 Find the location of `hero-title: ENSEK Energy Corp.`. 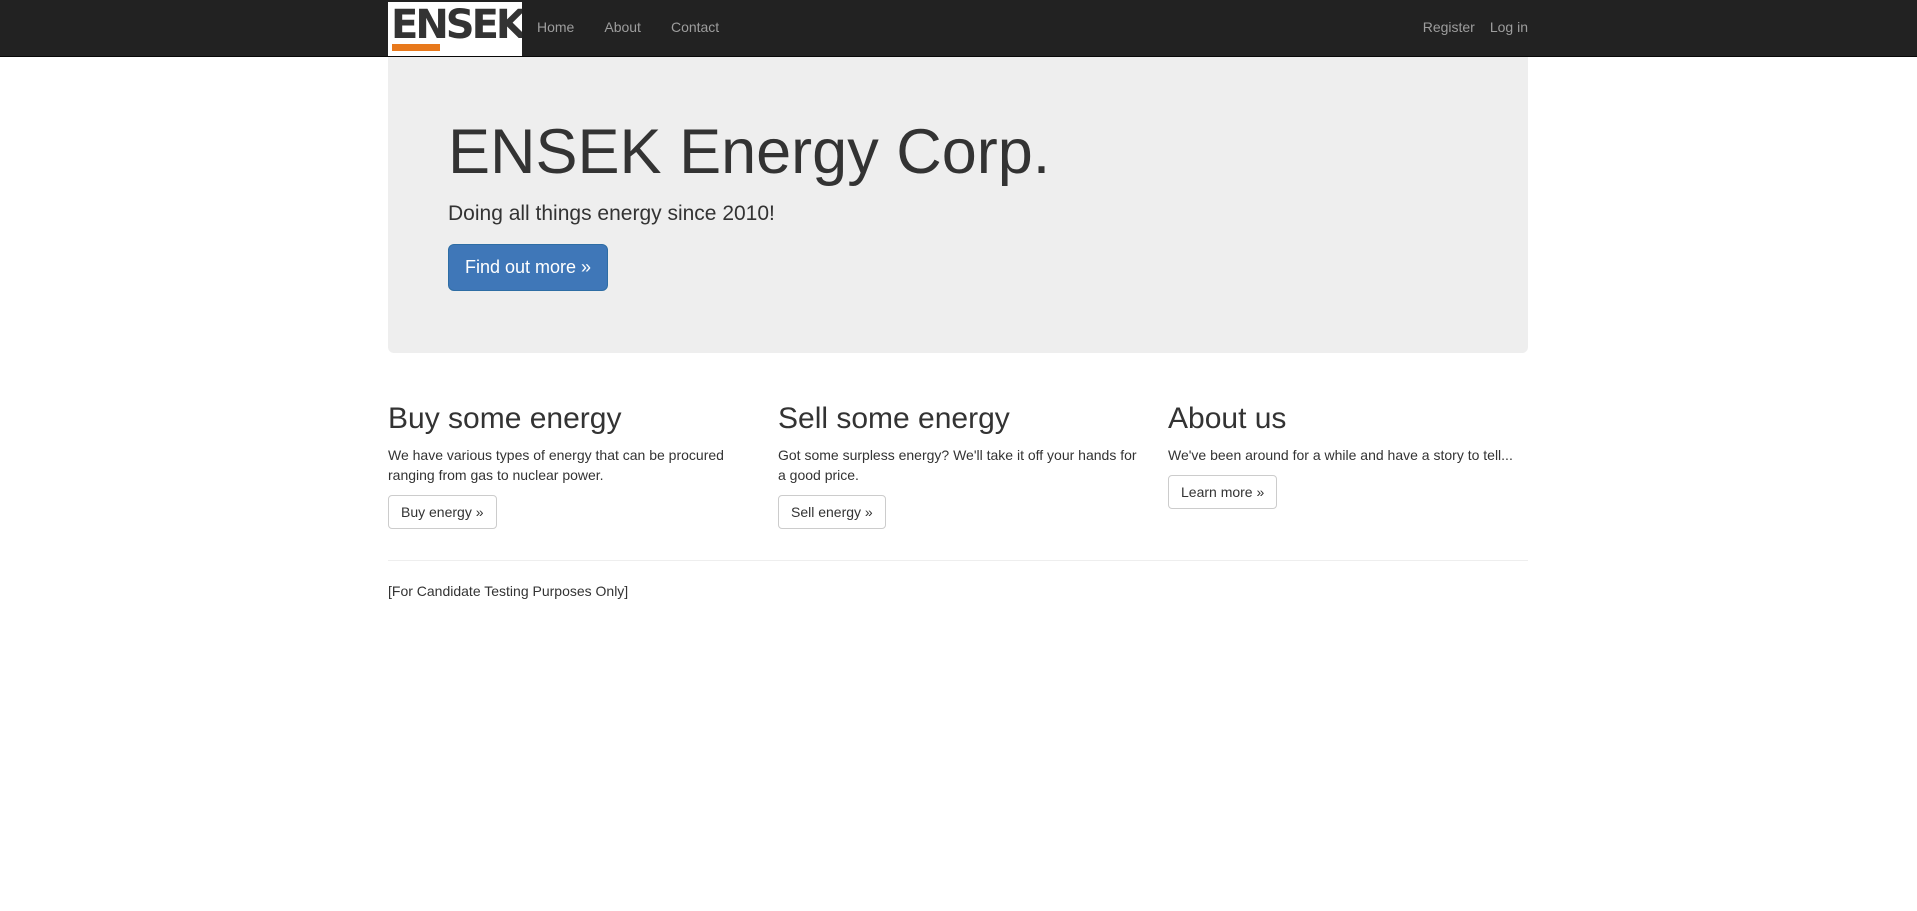

hero-title: ENSEK Energy Corp. is located at coordinates (749, 152).